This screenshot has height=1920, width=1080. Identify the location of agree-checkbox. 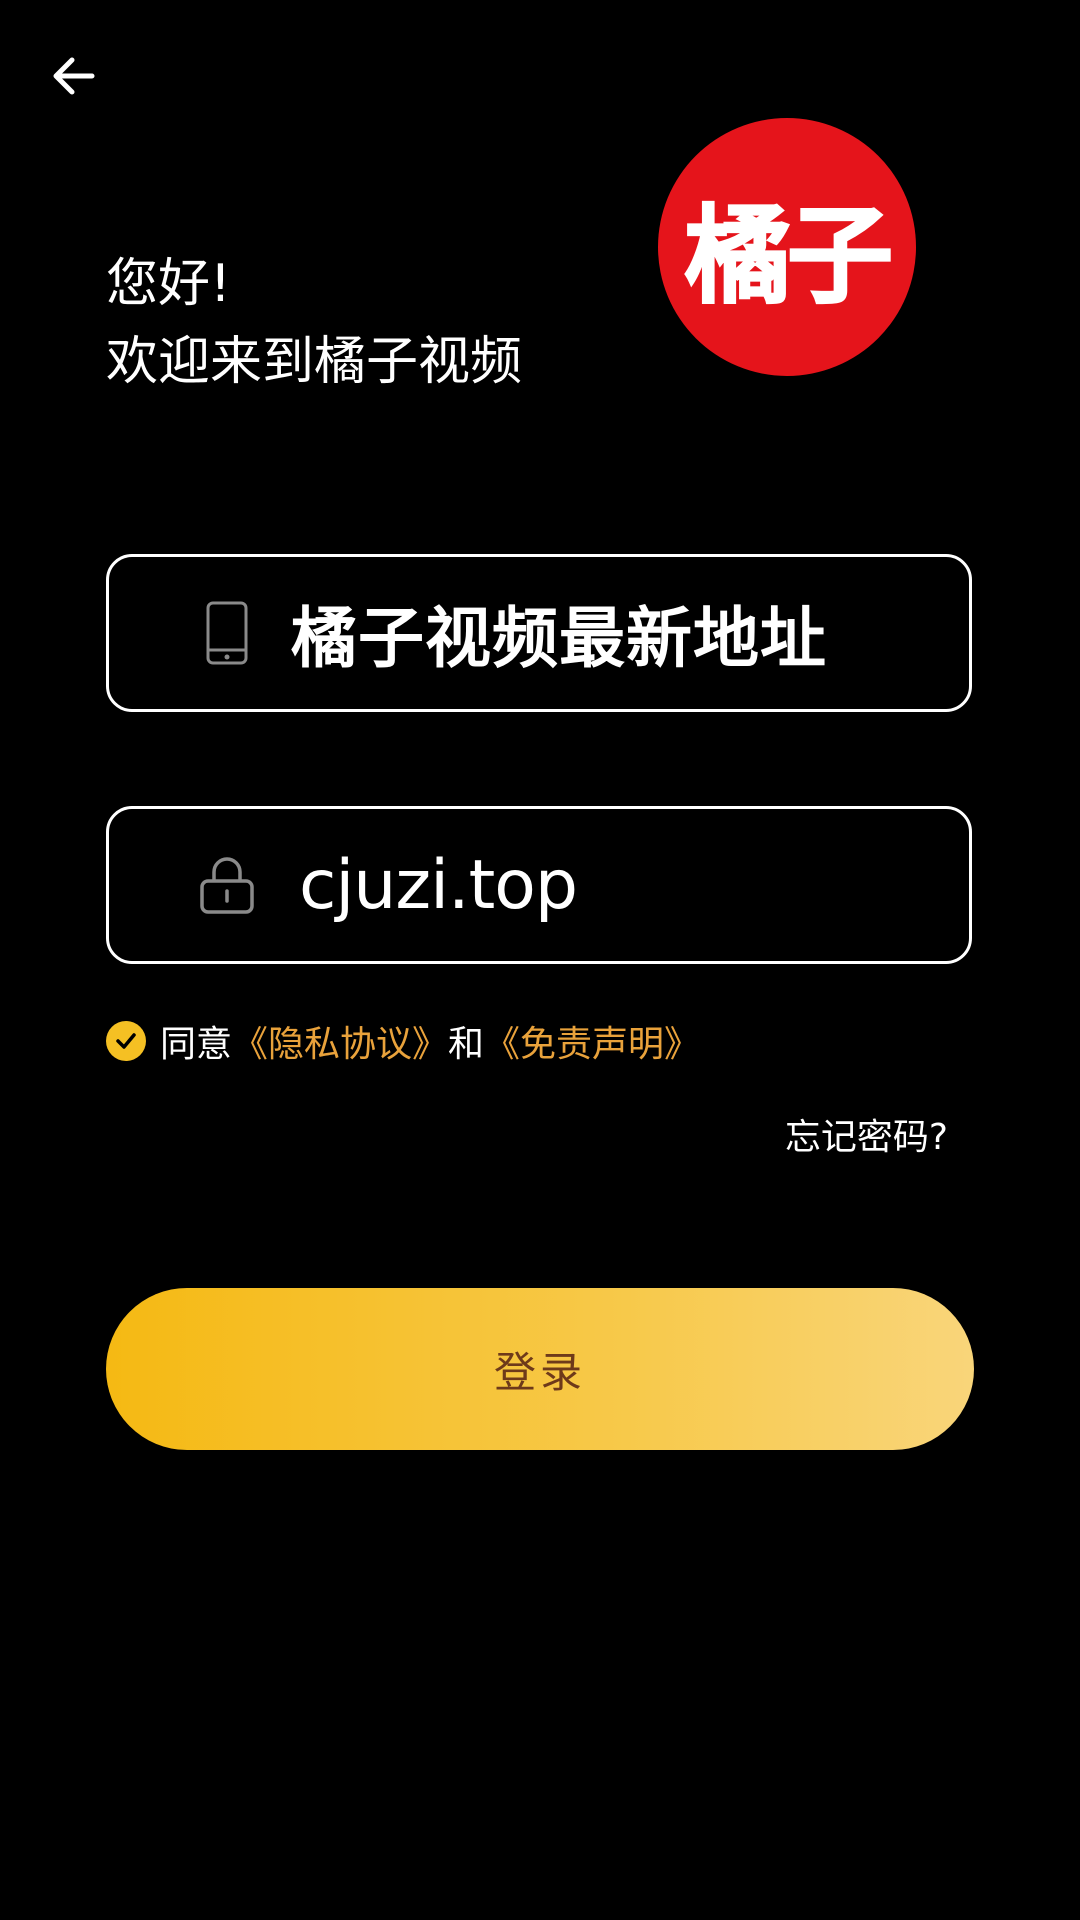
(126, 1041).